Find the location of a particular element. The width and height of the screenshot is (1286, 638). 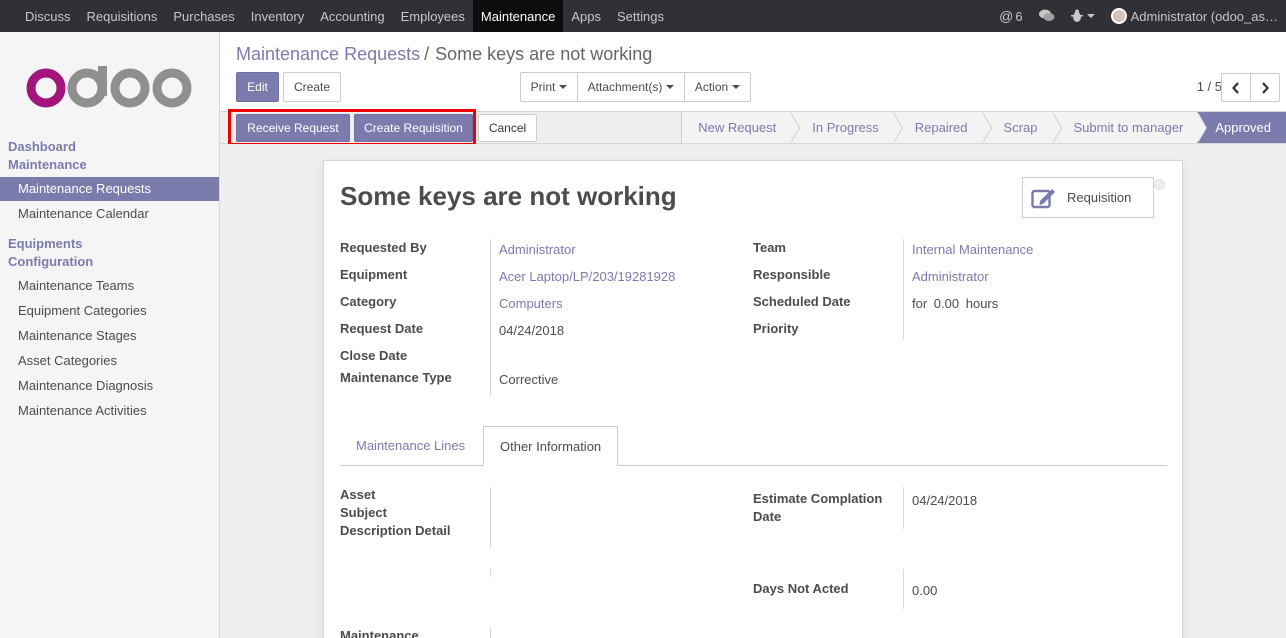

label-asset: Asset is located at coordinates (358, 494).